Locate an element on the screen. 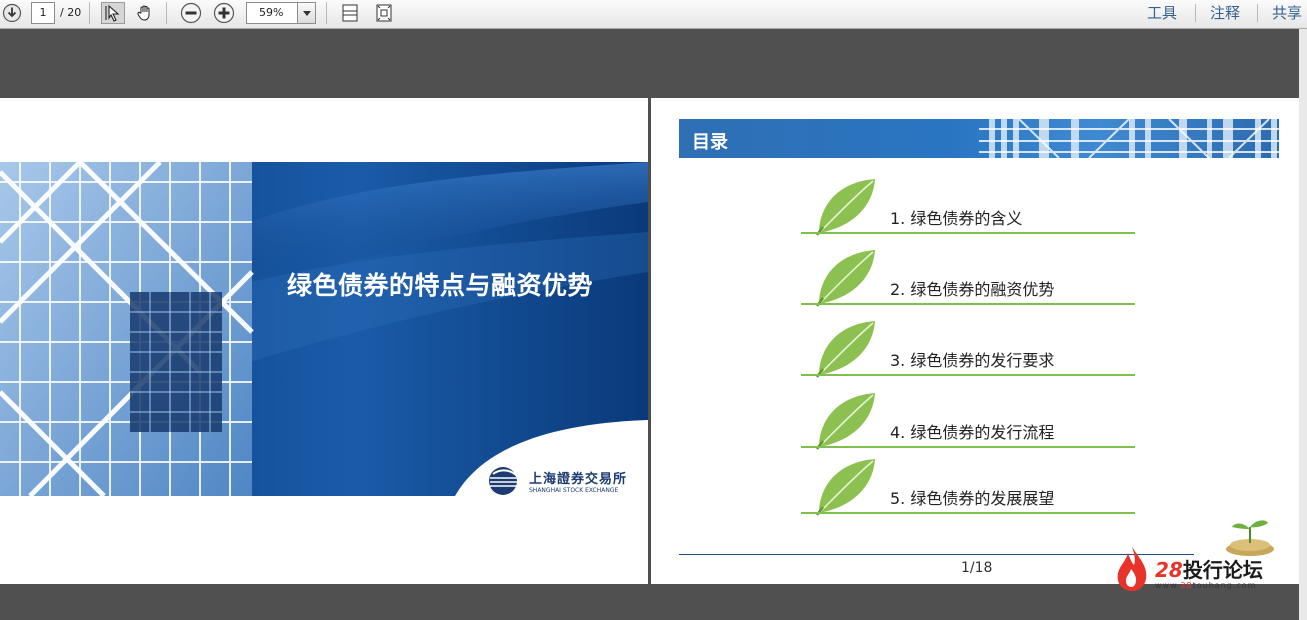 Image resolution: width=1307 pixels, height=620 pixels. toc-item-label: 5. 绿色债券的发展展望 is located at coordinates (972, 498).